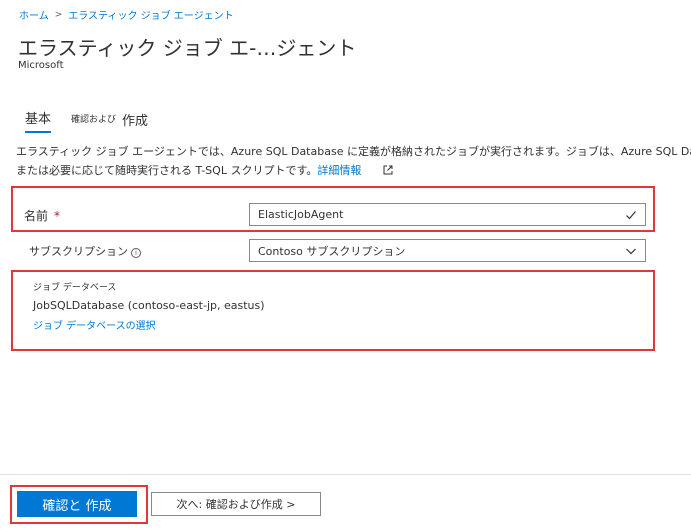 This screenshot has width=691, height=531. I want to click on subscription-label-text: サブスクリプション, so click(78, 251).